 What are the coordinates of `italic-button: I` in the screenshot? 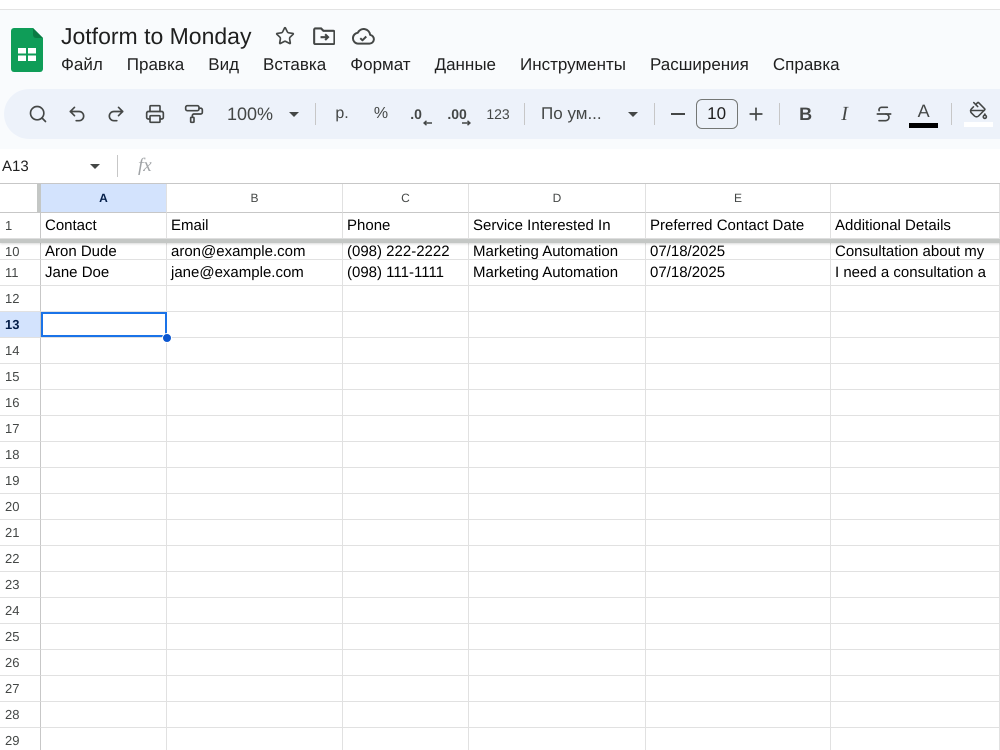 It's located at (844, 114).